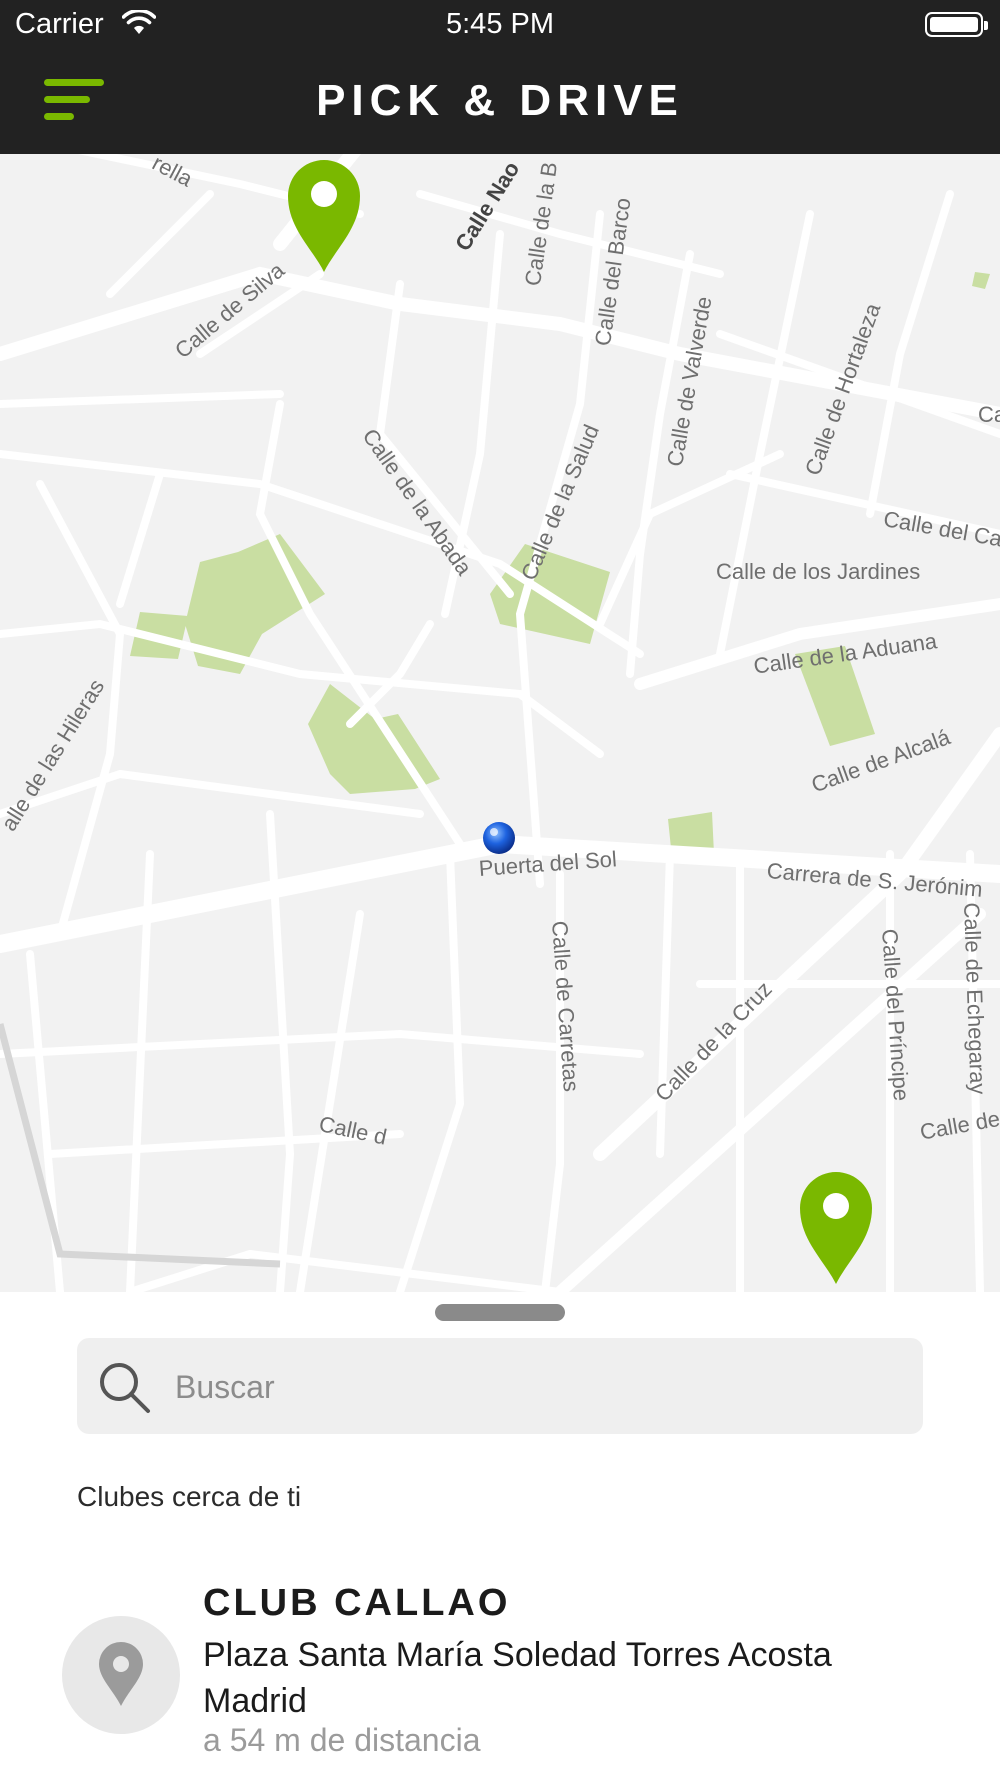 This screenshot has height=1778, width=1000. I want to click on clock: 5:45 PM, so click(500, 24).